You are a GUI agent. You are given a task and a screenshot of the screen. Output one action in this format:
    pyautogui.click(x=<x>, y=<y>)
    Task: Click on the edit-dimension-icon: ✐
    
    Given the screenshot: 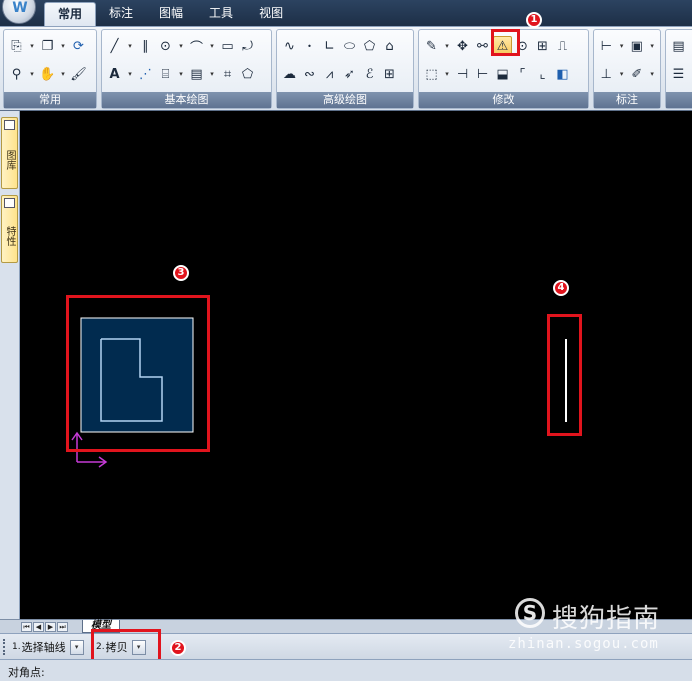 What is the action you would take?
    pyautogui.click(x=637, y=74)
    